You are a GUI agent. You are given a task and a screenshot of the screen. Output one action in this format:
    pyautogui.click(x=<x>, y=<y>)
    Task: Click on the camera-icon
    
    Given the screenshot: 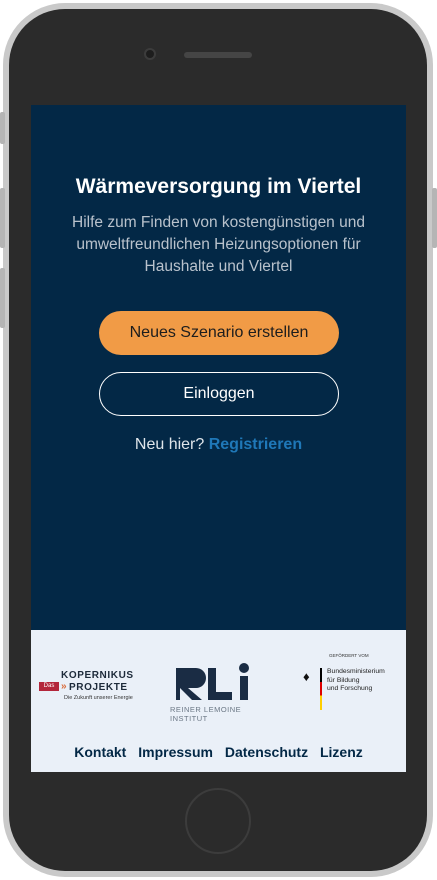 What is the action you would take?
    pyautogui.click(x=150, y=54)
    